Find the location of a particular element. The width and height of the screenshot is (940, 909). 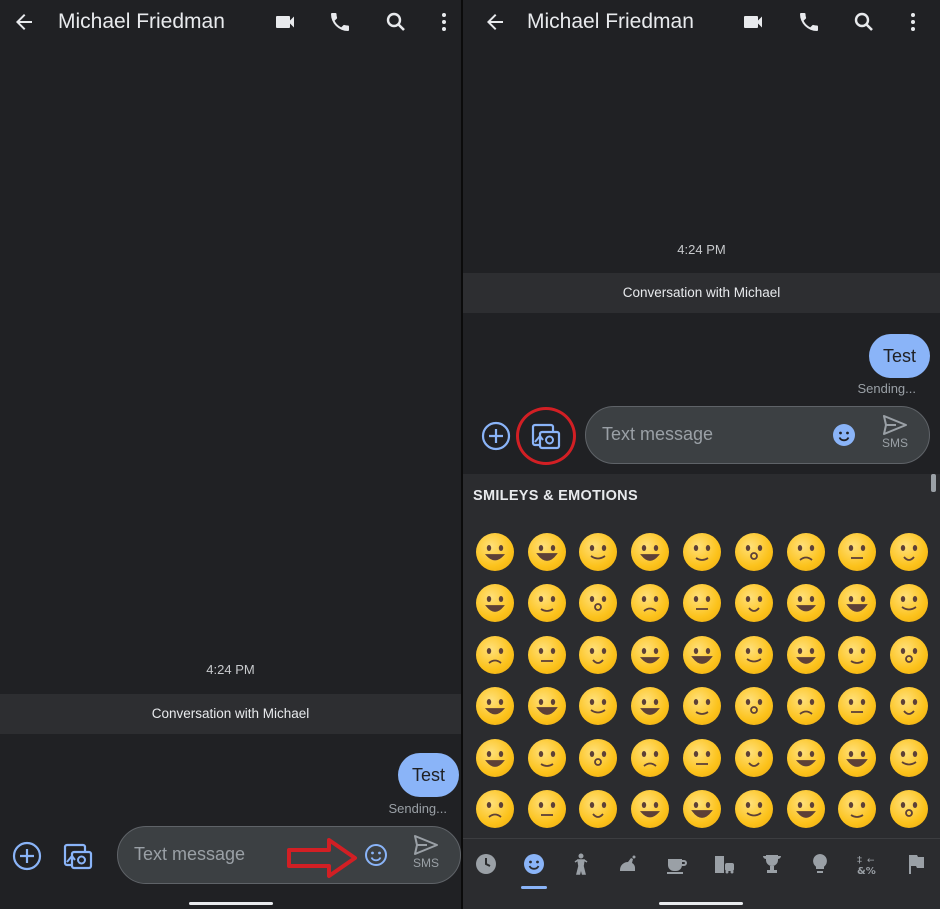

animals-category-icon is located at coordinates (628, 864).